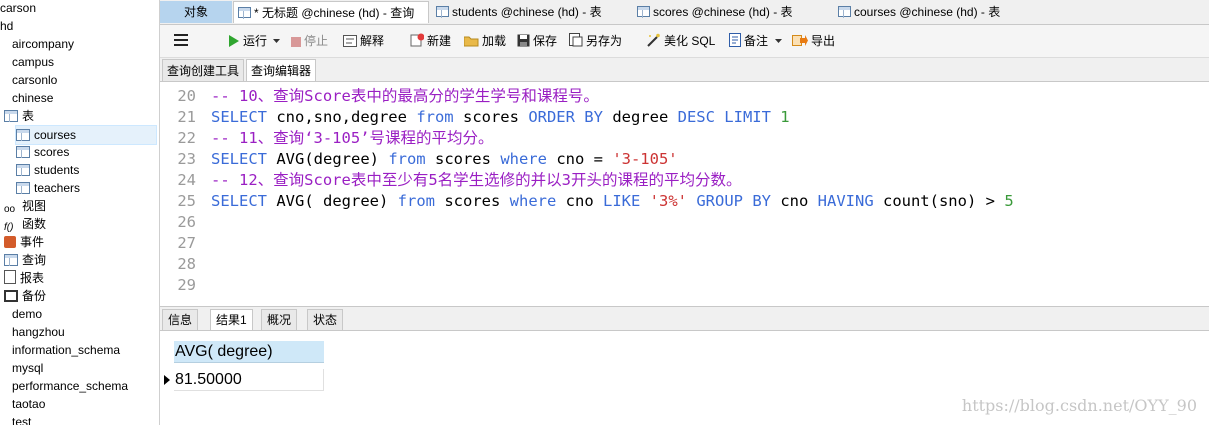 The height and width of the screenshot is (425, 1209). What do you see at coordinates (86, 135) in the screenshot?
I see `tree-item-courses: courses` at bounding box center [86, 135].